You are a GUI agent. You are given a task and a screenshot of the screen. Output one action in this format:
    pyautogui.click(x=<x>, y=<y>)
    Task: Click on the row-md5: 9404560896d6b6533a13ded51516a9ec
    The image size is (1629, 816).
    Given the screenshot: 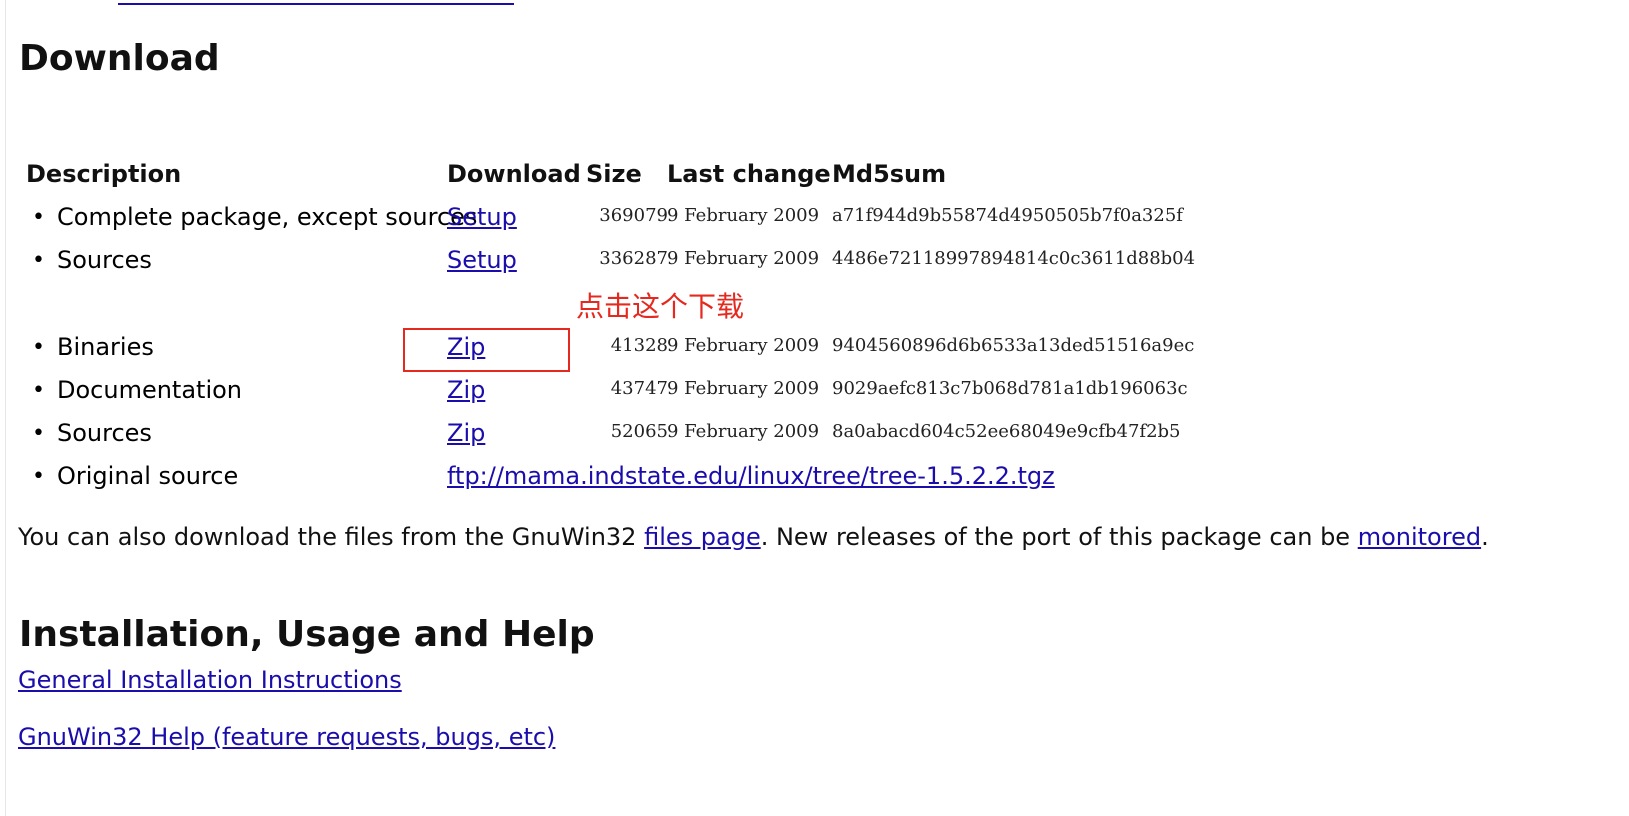 What is the action you would take?
    pyautogui.click(x=1013, y=345)
    